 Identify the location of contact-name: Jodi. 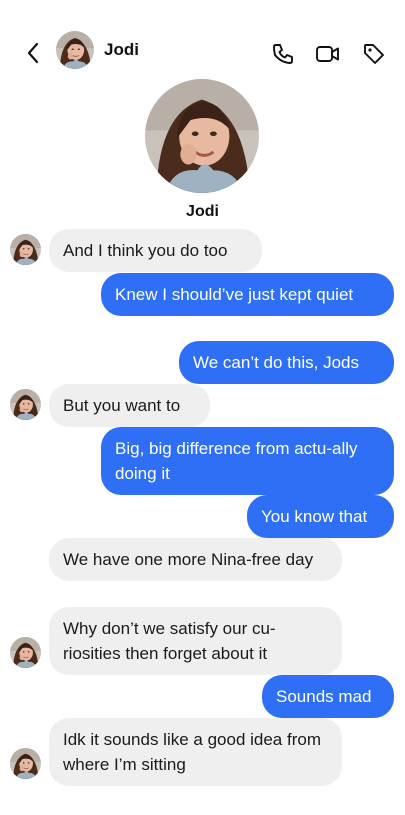
(121, 50).